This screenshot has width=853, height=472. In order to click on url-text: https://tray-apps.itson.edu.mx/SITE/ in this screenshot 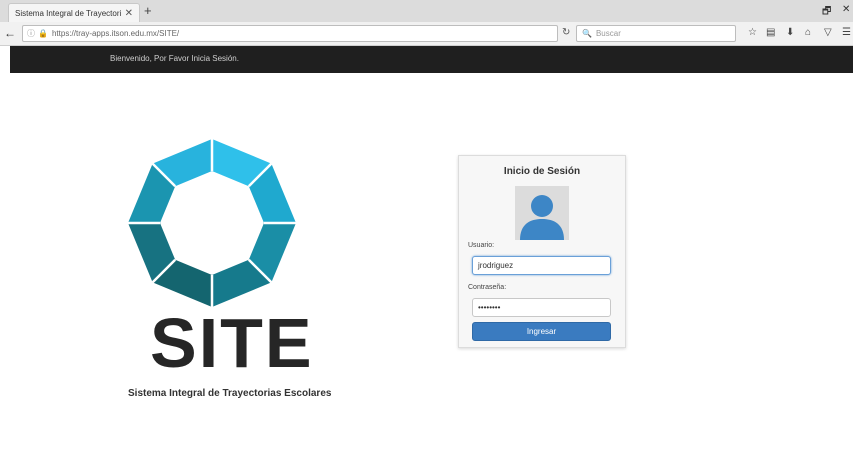, I will do `click(115, 33)`.